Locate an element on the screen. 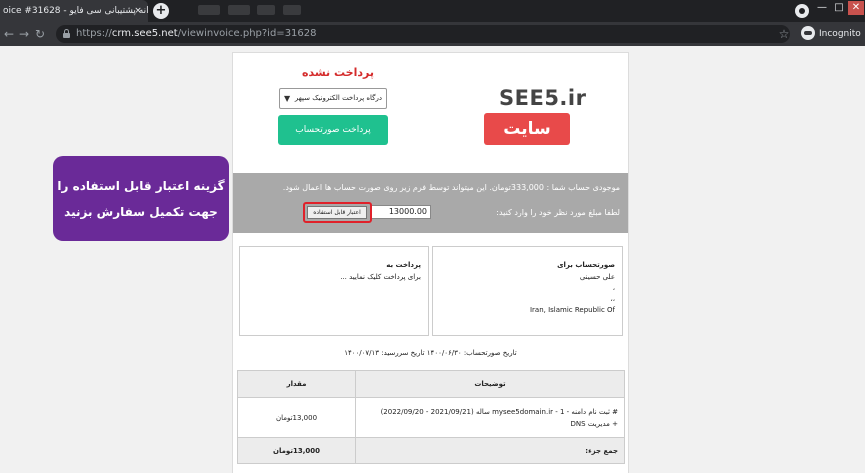 The height and width of the screenshot is (473, 865). invoiced-to-name: علی حسینی is located at coordinates (597, 277).